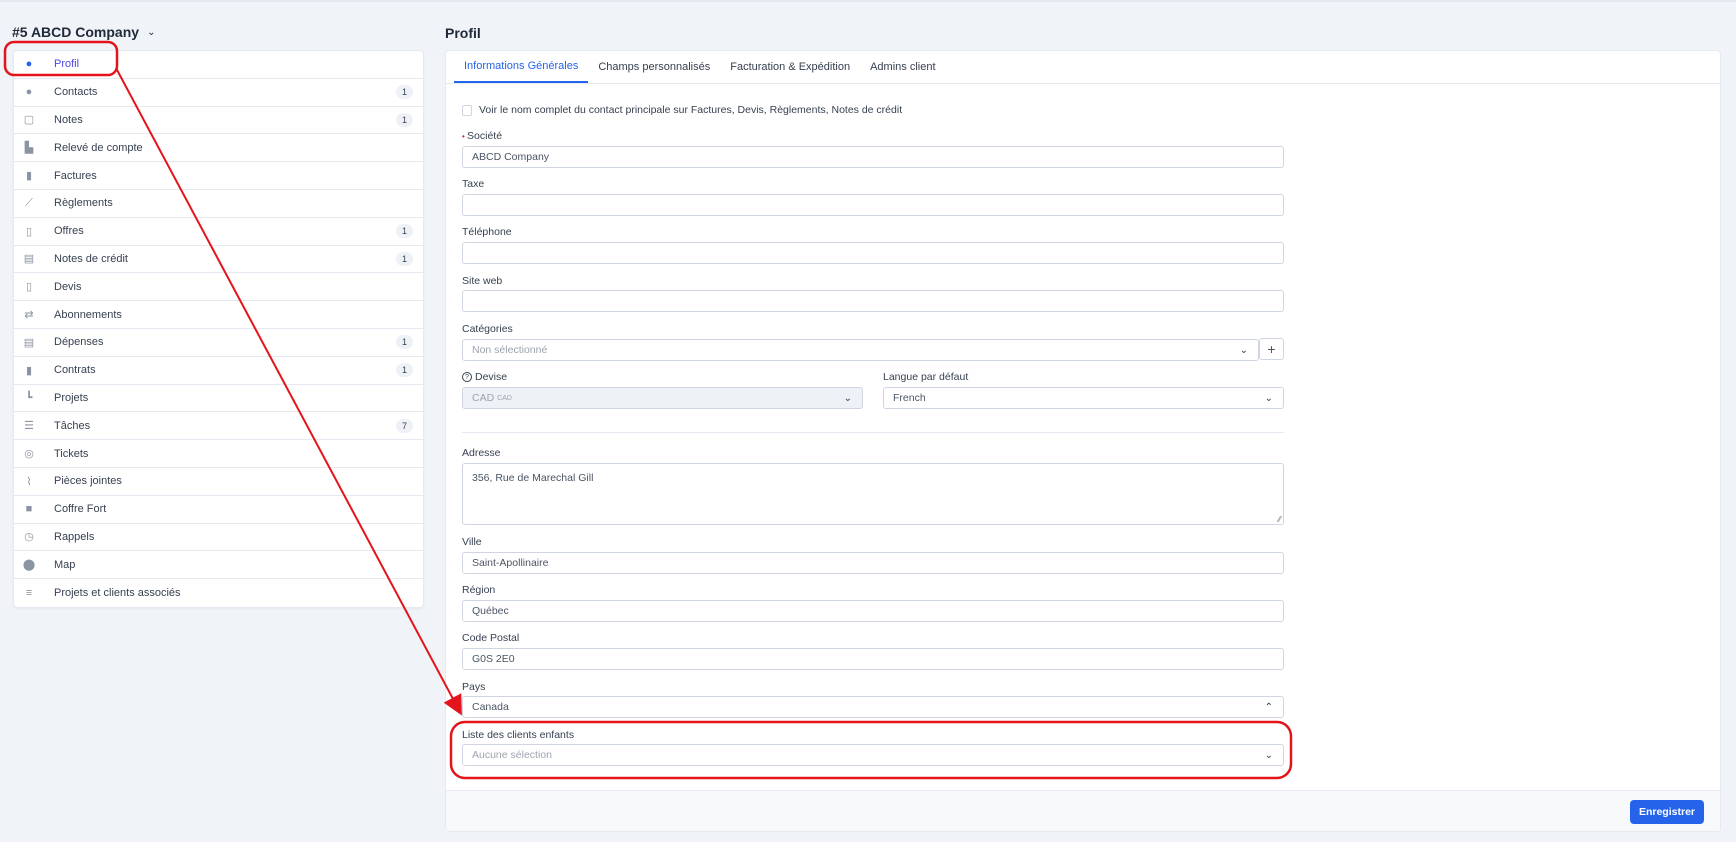 This screenshot has height=842, width=1736. What do you see at coordinates (487, 329) in the screenshot?
I see `categories-label: Catégories` at bounding box center [487, 329].